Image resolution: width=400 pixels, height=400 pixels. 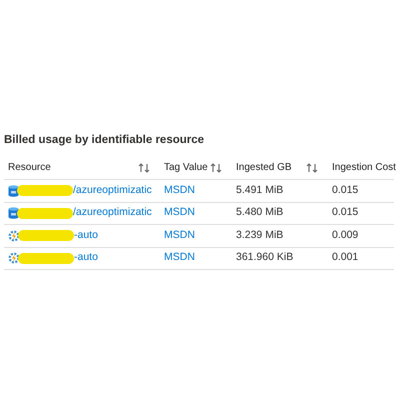 I want to click on table-cell: 361.960 KiB, so click(x=265, y=257).